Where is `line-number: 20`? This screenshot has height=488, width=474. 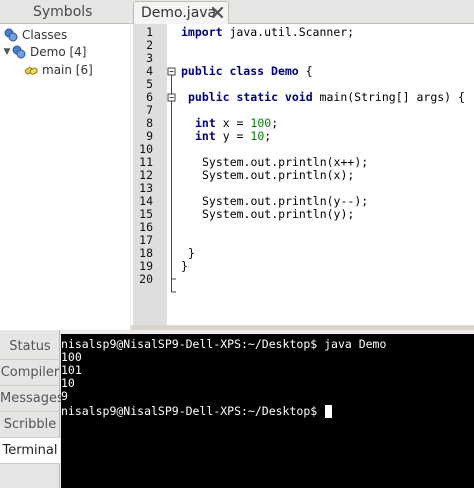
line-number: 20 is located at coordinates (146, 279).